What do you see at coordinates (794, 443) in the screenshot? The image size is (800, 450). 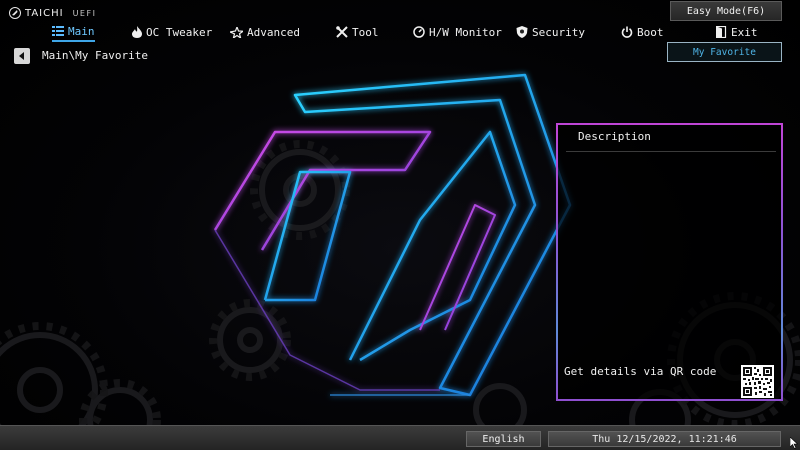 I see `mouse-cursor-icon` at bounding box center [794, 443].